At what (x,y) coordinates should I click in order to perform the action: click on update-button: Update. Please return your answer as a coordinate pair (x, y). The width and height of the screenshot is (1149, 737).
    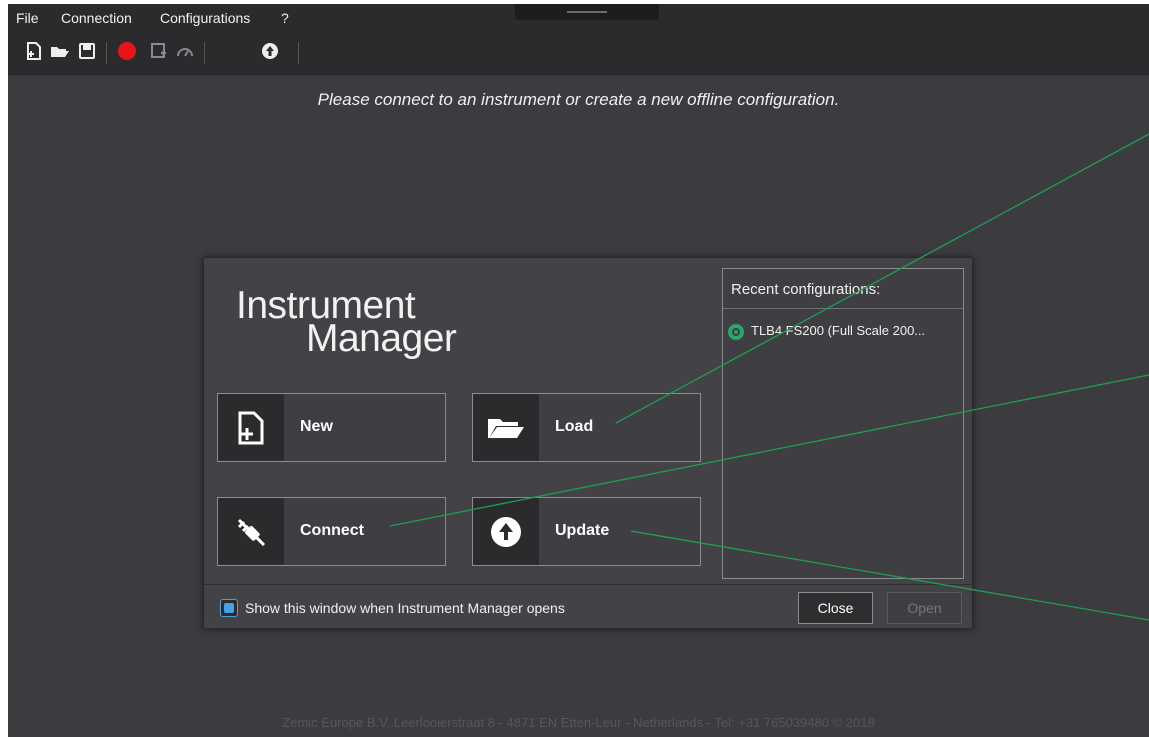
    Looking at the image, I should click on (586, 531).